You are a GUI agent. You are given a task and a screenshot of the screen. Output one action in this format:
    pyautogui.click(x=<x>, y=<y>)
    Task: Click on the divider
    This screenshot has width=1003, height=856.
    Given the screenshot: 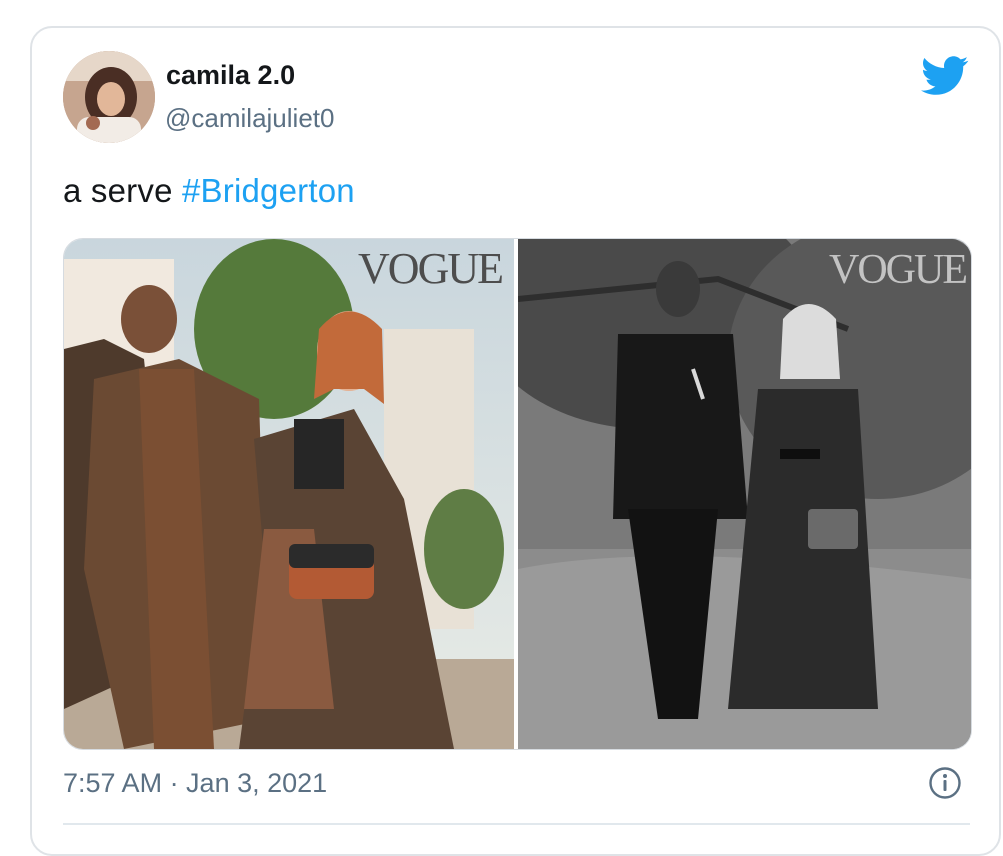 What is the action you would take?
    pyautogui.click(x=516, y=824)
    